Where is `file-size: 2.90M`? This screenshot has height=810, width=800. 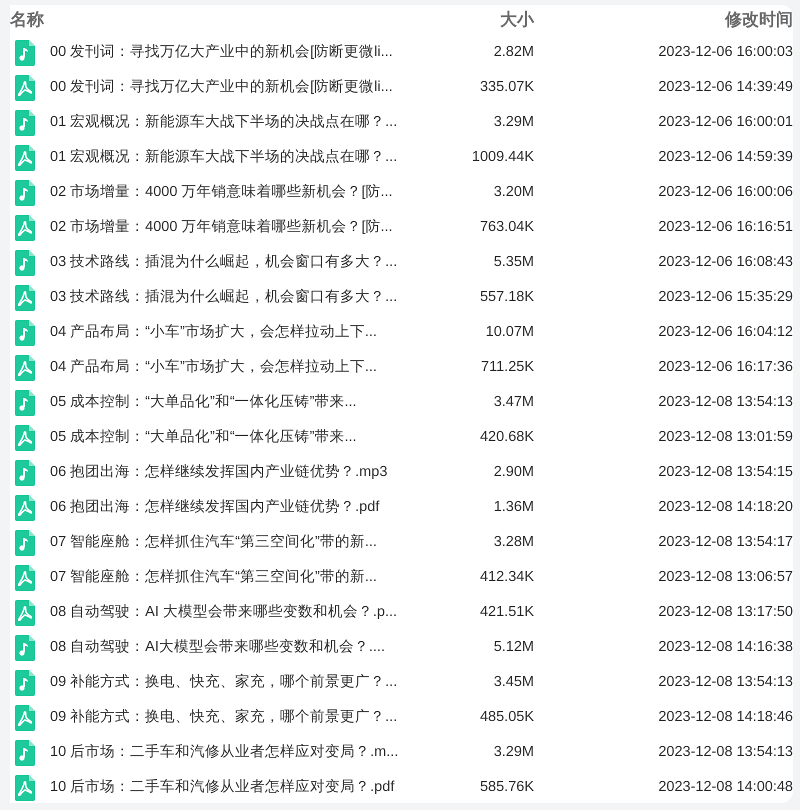 file-size: 2.90M is located at coordinates (514, 472).